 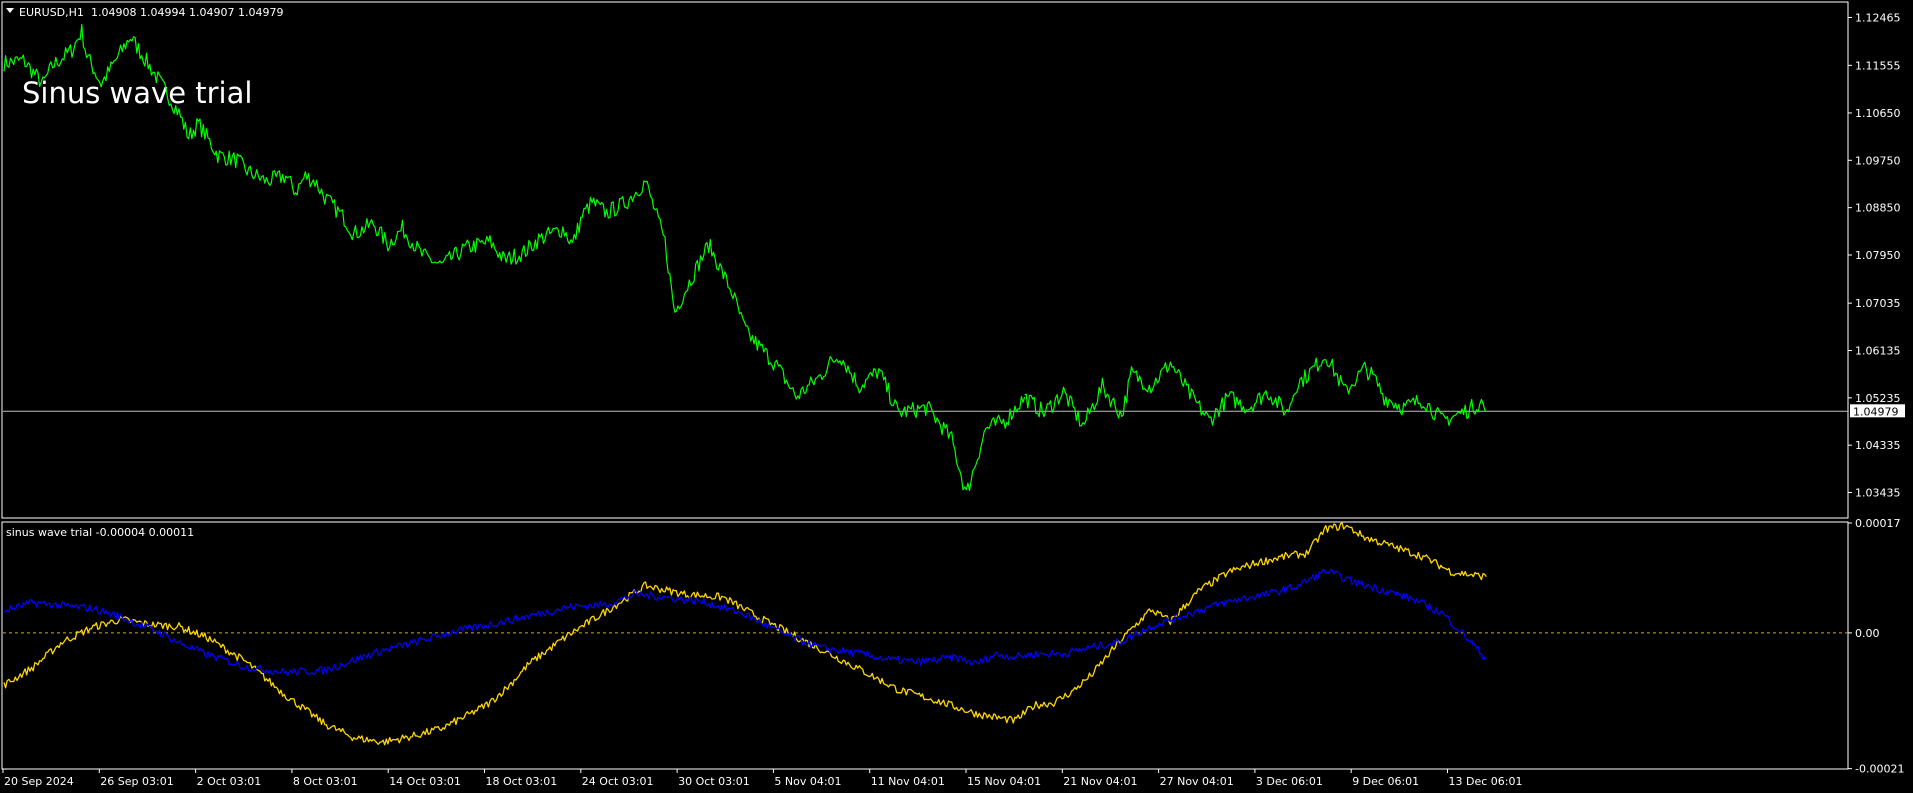 I want to click on price-tick-label: 1.08850, so click(x=1878, y=208).